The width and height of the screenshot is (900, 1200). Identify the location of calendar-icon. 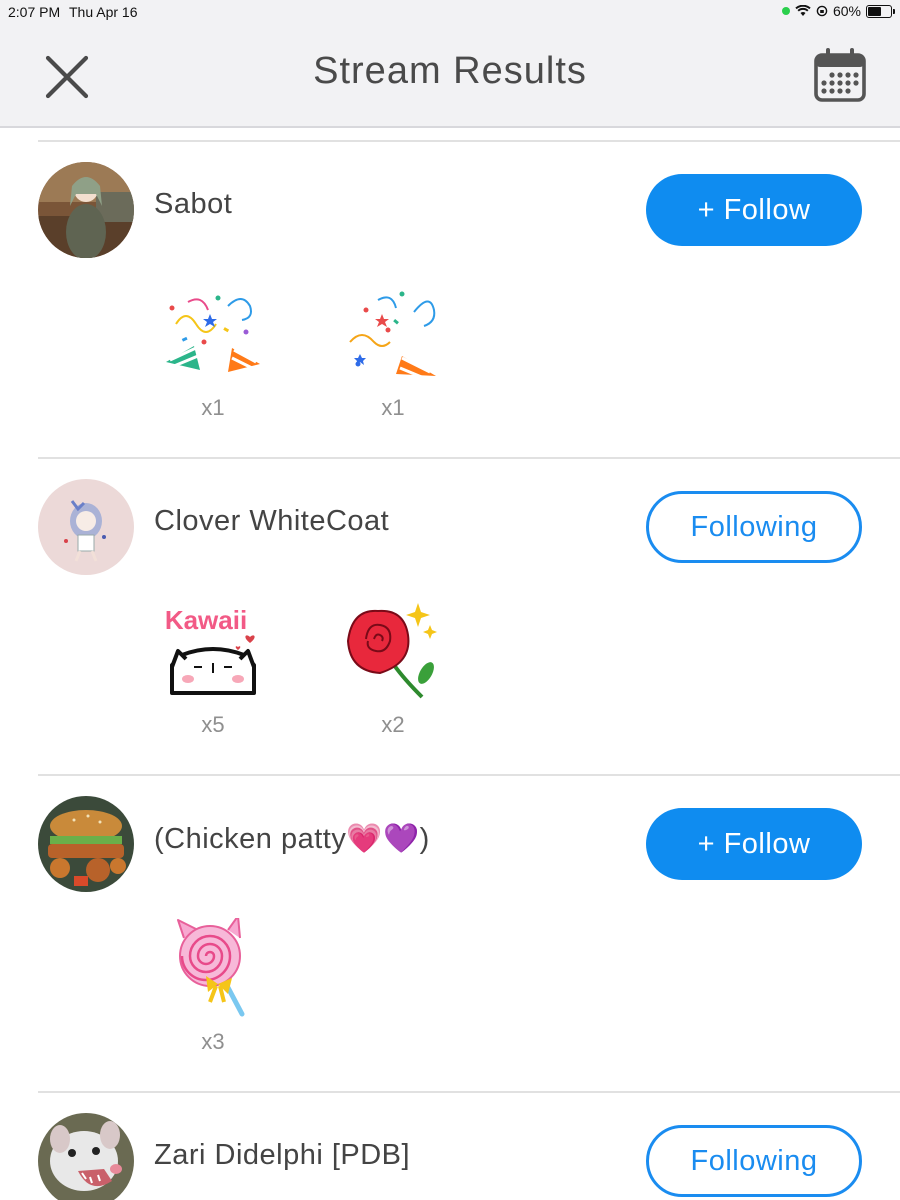
(840, 75).